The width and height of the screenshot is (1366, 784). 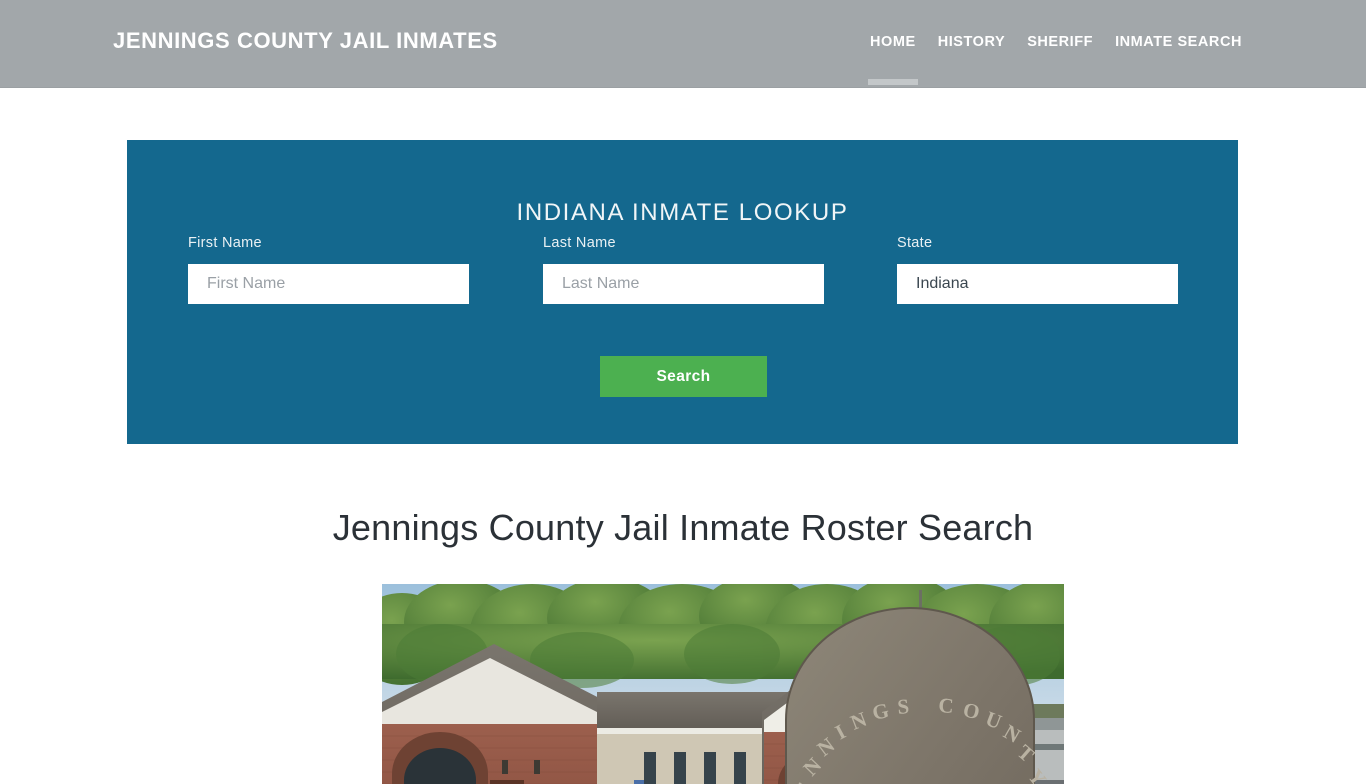 I want to click on state-label: State, so click(x=915, y=243).